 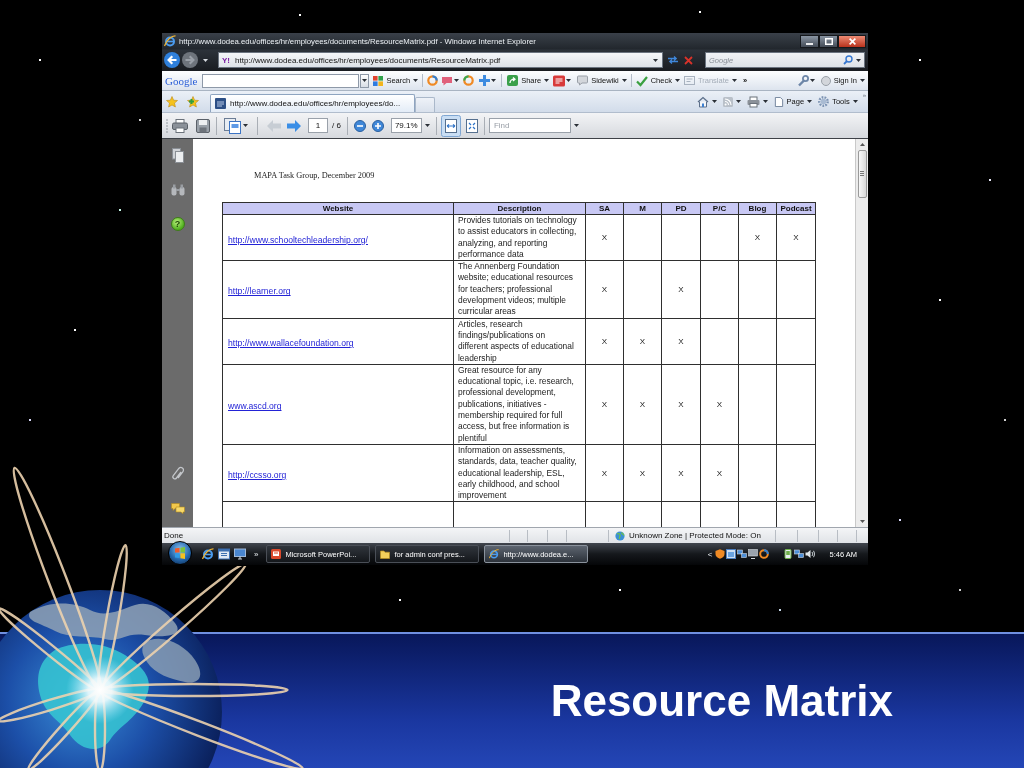 I want to click on help-button: ?, so click(x=177, y=224).